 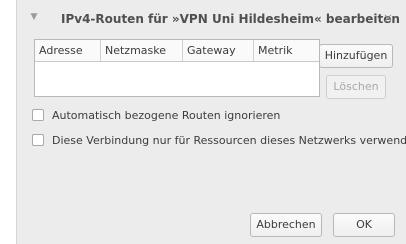 What do you see at coordinates (286, 225) in the screenshot?
I see `cancel-button: Abbrechen` at bounding box center [286, 225].